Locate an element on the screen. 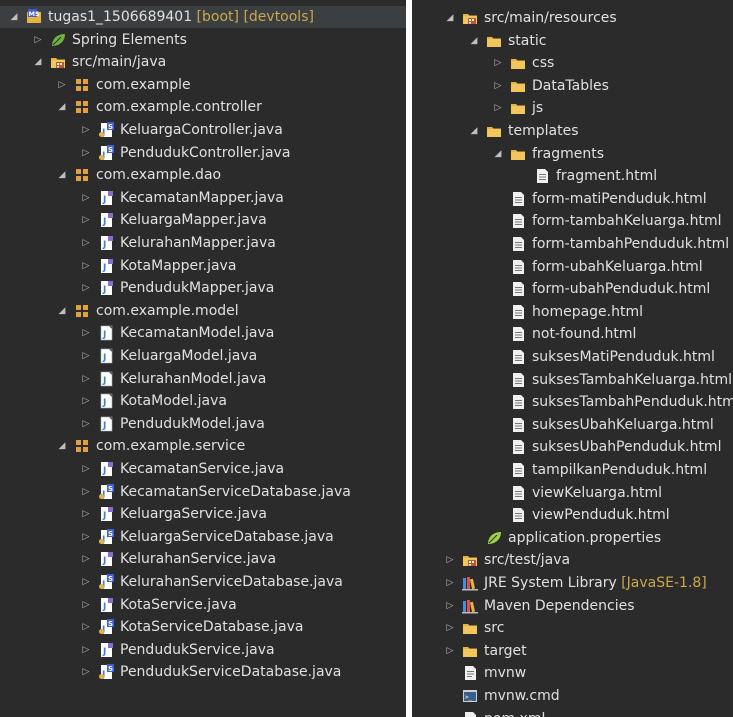 This screenshot has width=733, height=717. tree-item: ▷ J KecamatanModel.java is located at coordinates (203, 333).